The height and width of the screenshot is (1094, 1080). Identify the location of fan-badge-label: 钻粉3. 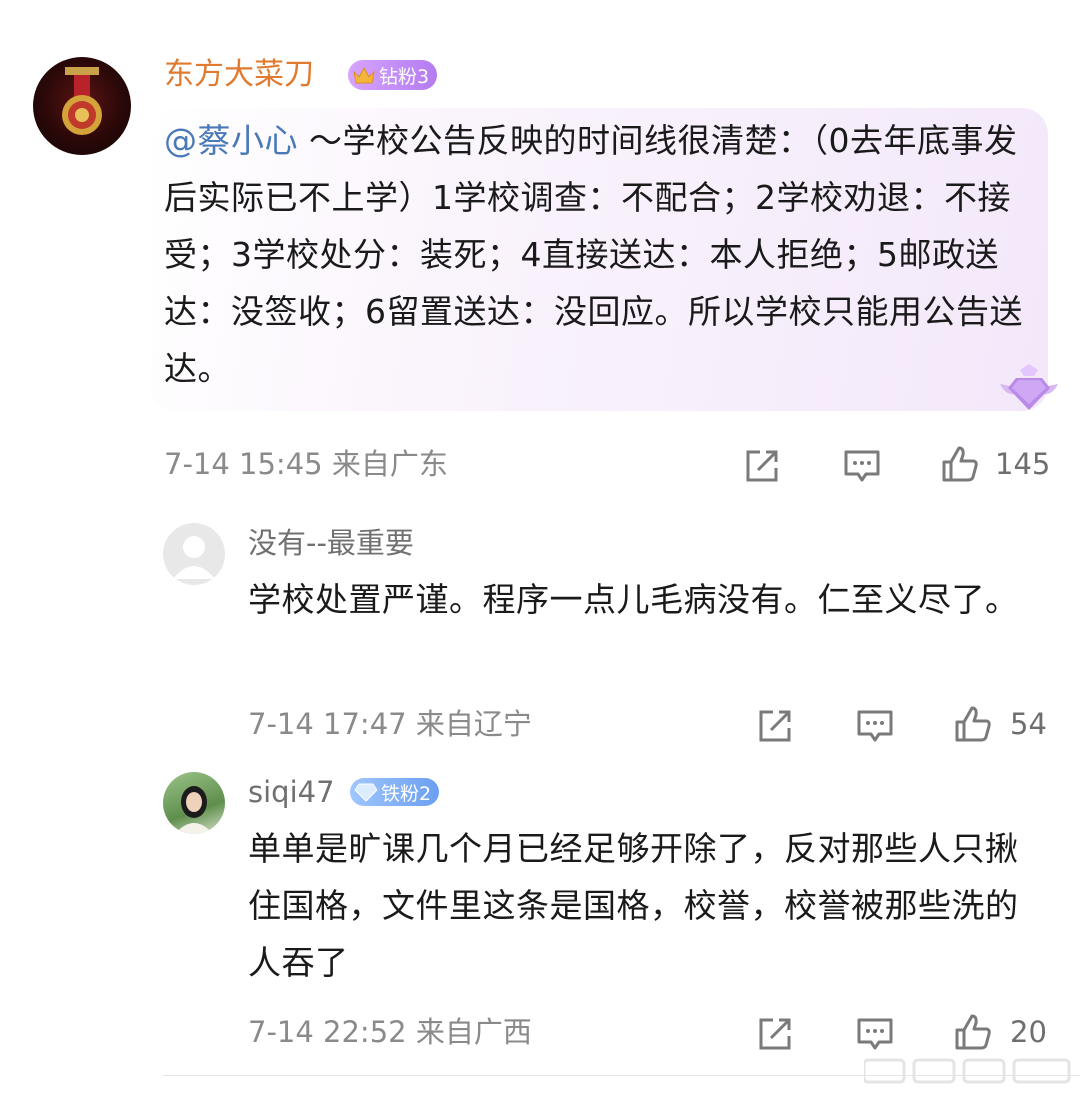
(404, 76).